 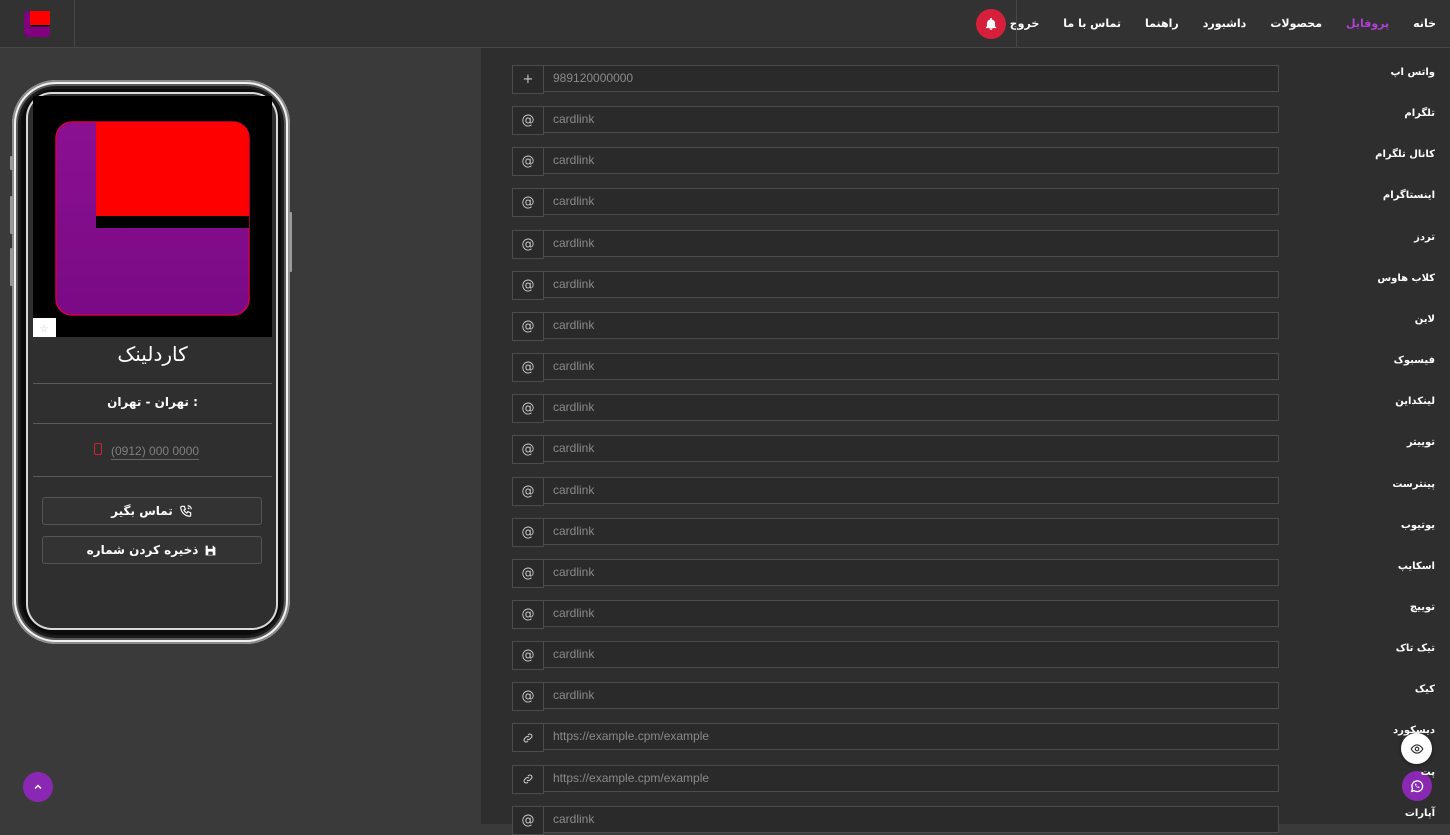 What do you see at coordinates (1162, 23) in the screenshot?
I see `nav-item: راهنما` at bounding box center [1162, 23].